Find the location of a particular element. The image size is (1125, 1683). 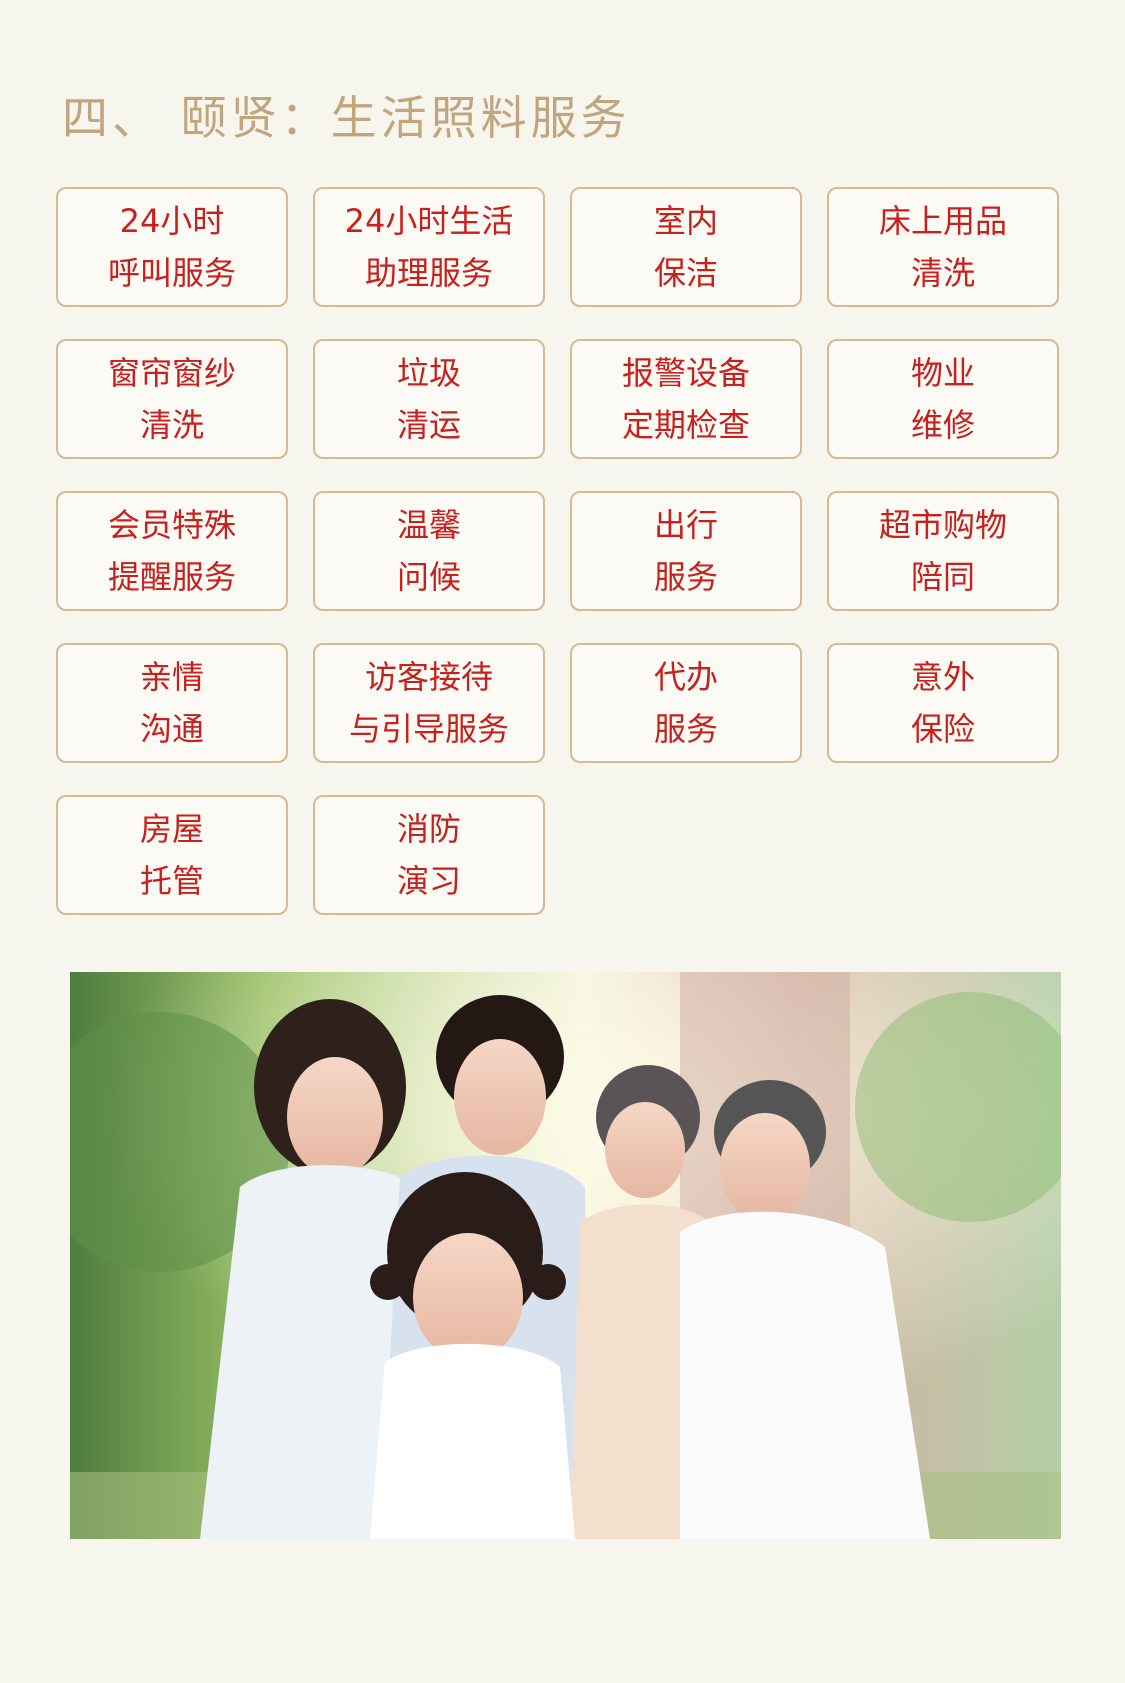

service-line: 定期检查 is located at coordinates (685, 425).